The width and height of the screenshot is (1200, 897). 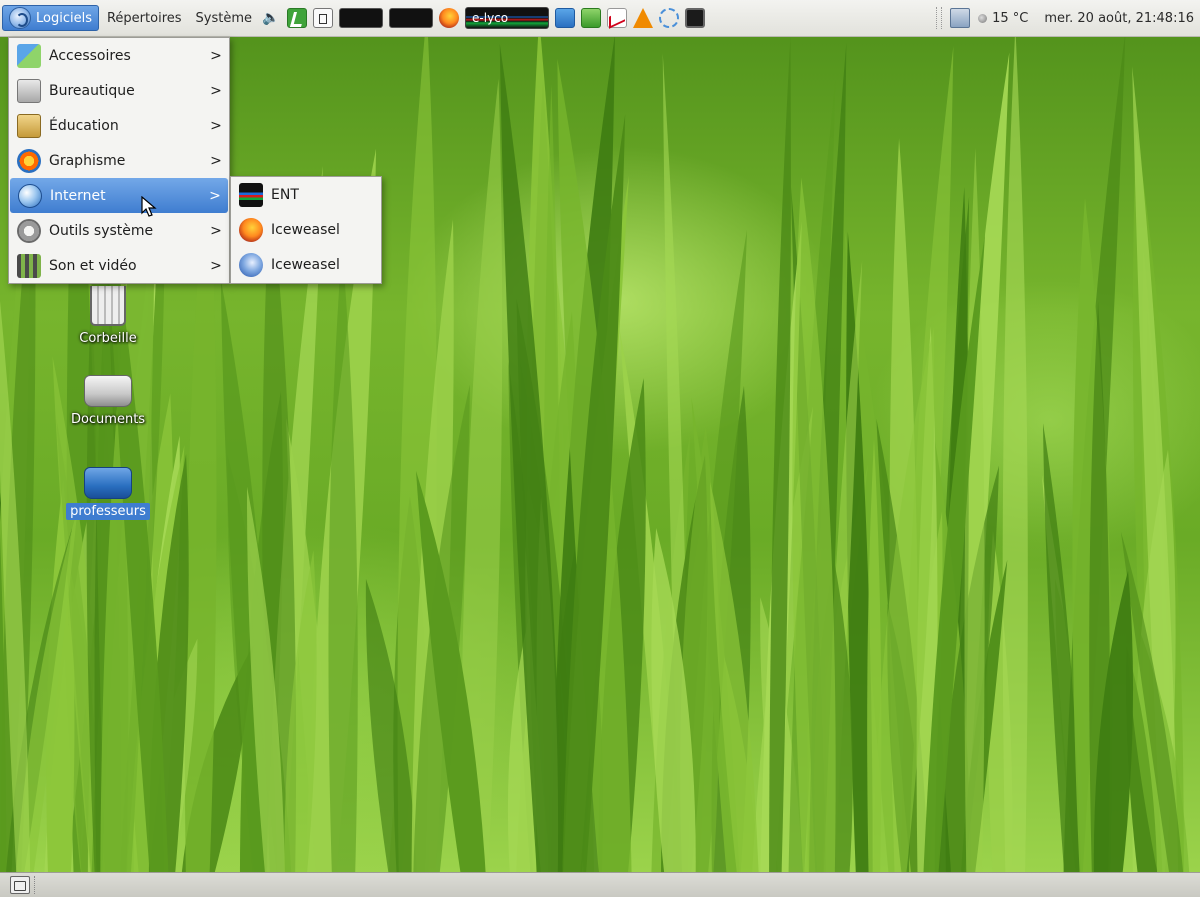 What do you see at coordinates (101, 230) in the screenshot?
I see `menu-item-label: Outils système` at bounding box center [101, 230].